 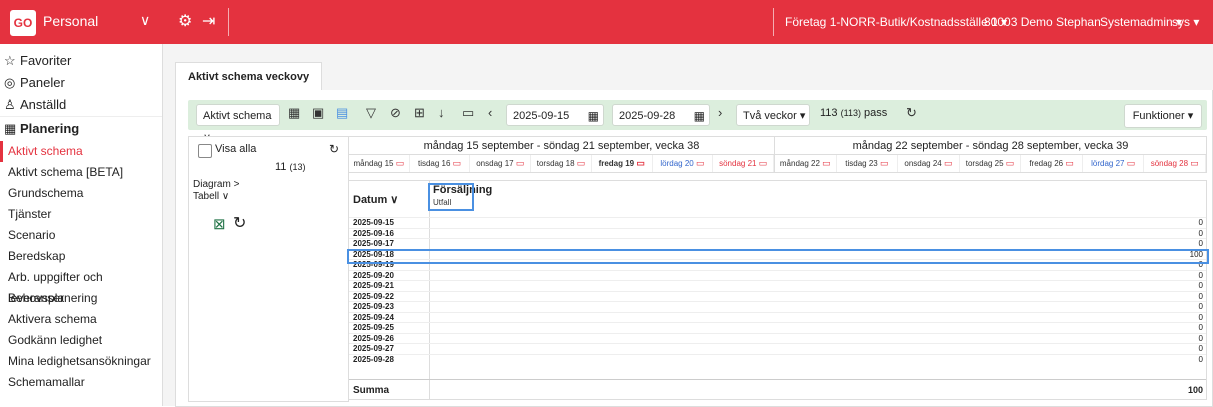 What do you see at coordinates (1141, 22) in the screenshot?
I see `role-selector: Systemadmin ▾` at bounding box center [1141, 22].